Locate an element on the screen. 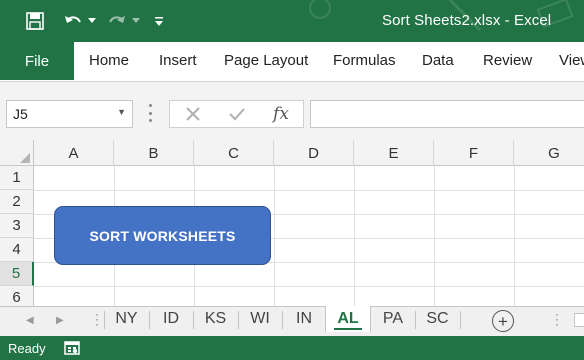 The image size is (584, 360). undo-icon is located at coordinates (73, 21).